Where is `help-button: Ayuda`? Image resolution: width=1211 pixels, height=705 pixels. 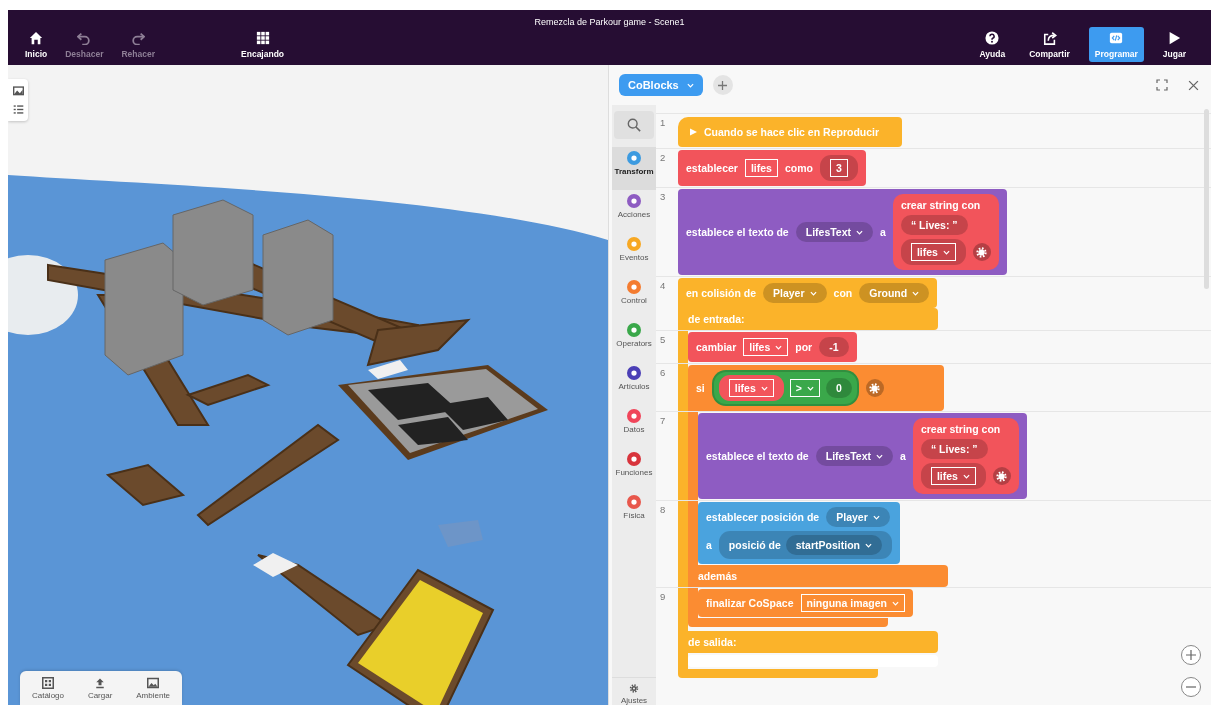
help-button: Ayuda is located at coordinates (992, 45).